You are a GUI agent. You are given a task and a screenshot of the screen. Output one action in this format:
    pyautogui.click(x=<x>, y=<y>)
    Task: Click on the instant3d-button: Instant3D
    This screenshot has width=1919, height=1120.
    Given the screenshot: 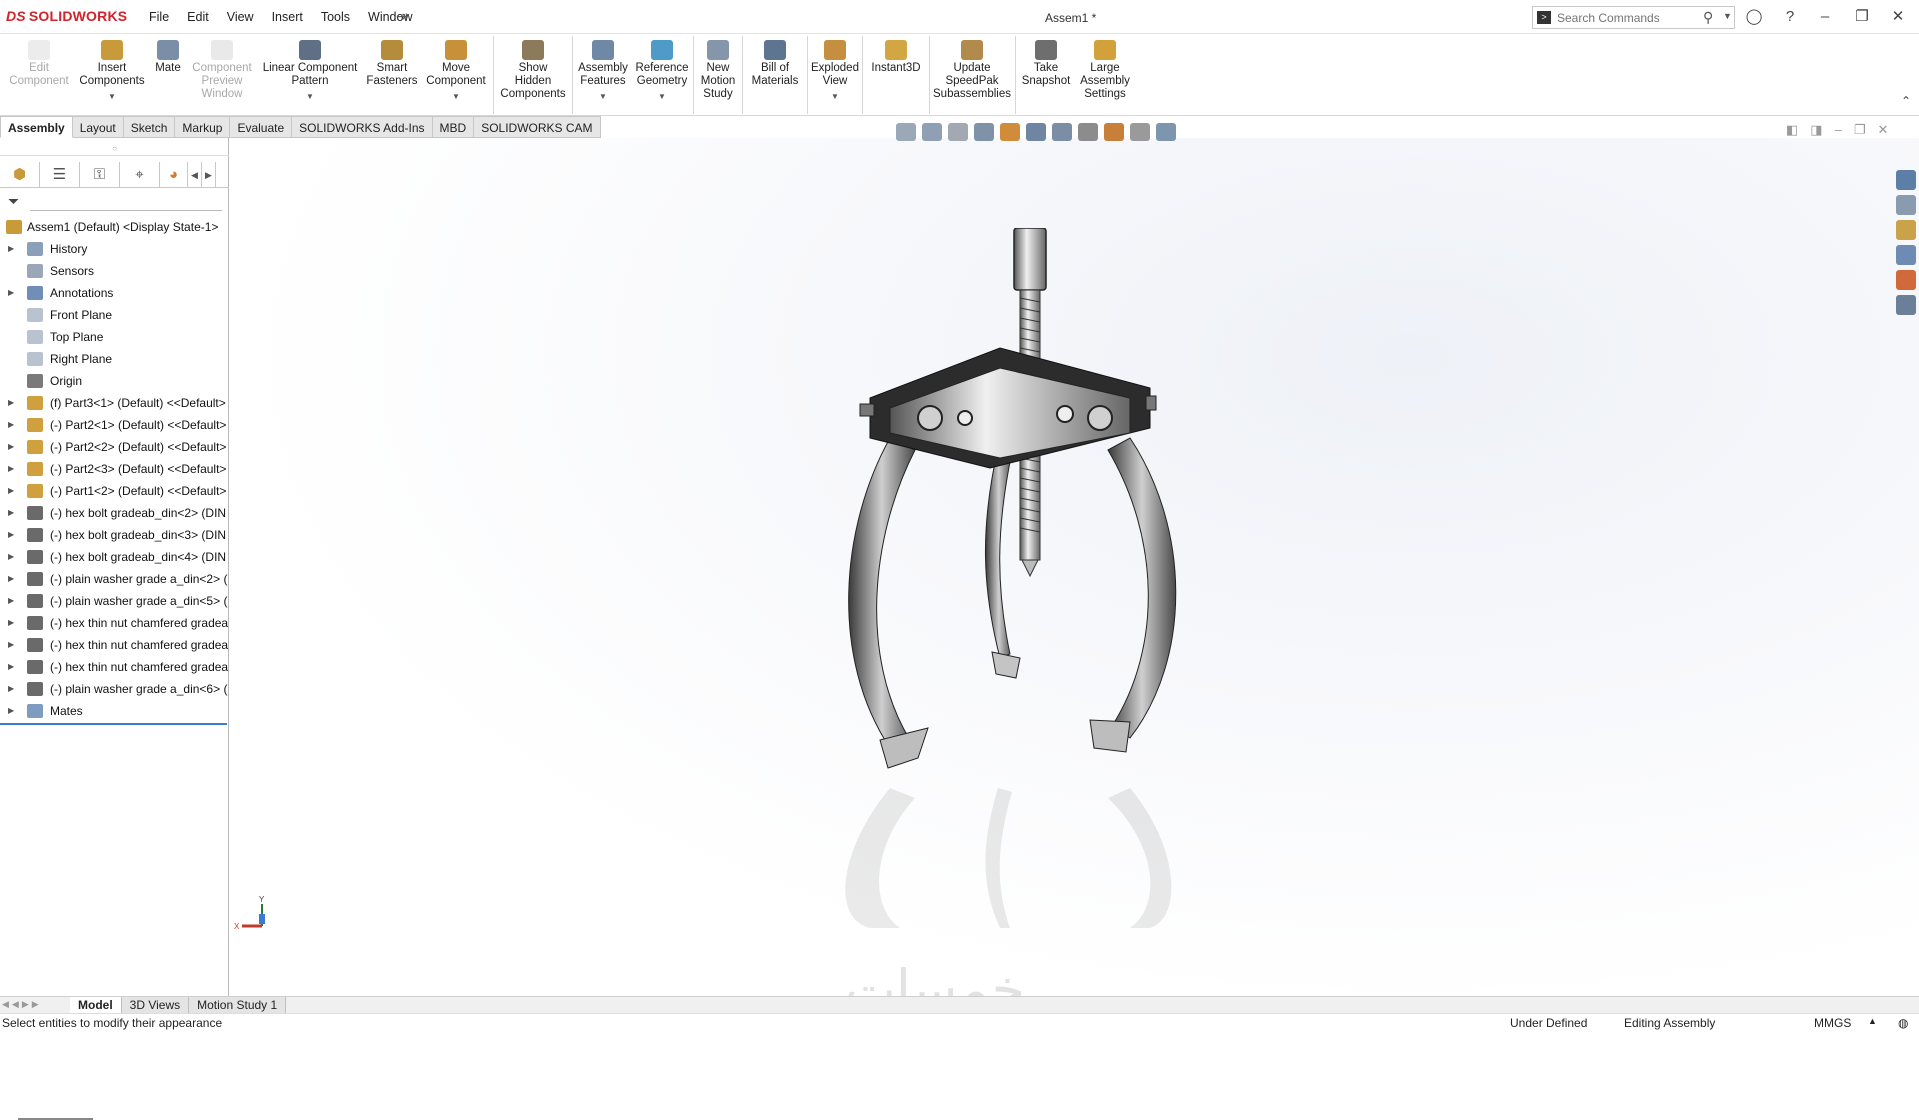 What is the action you would take?
    pyautogui.click(x=896, y=57)
    